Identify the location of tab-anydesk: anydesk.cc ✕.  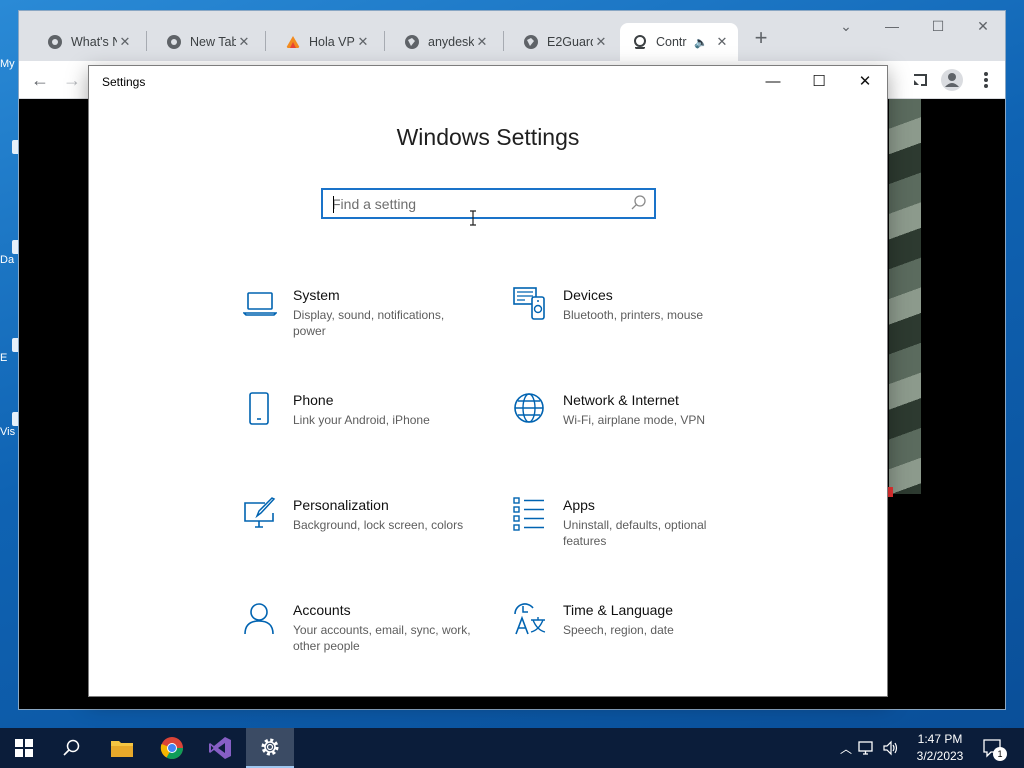
(442, 42).